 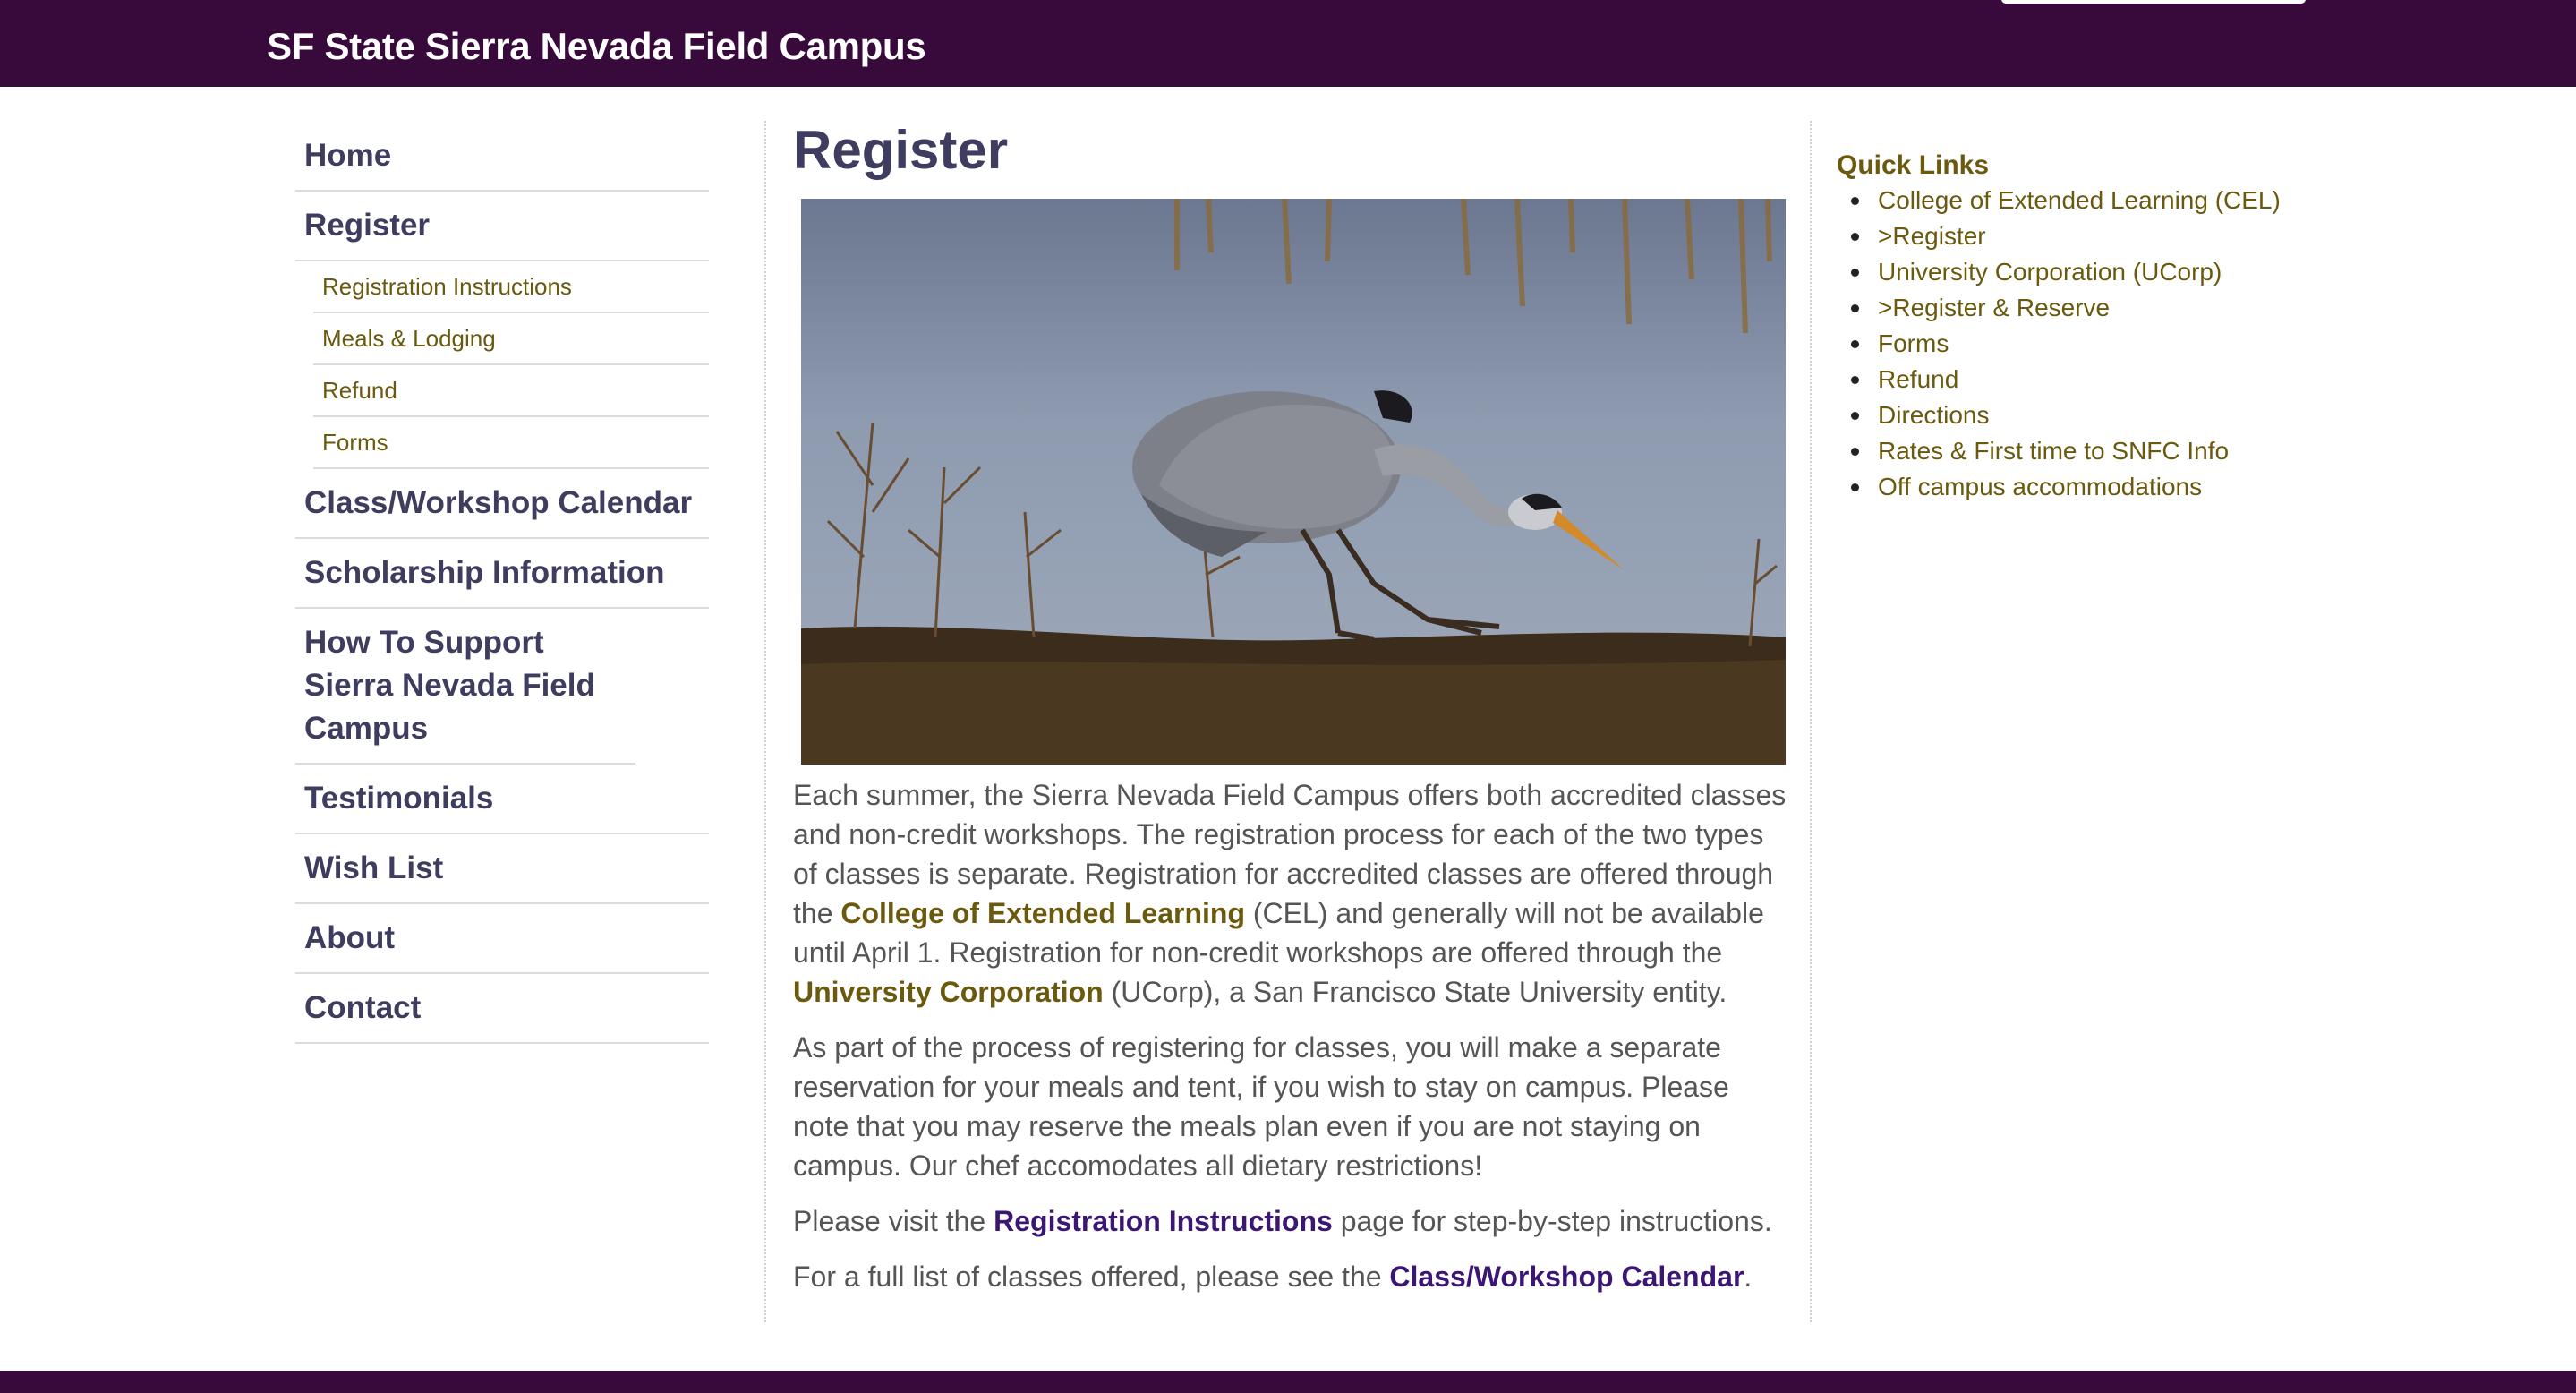 I want to click on nav-item-wish-list: Wish List, so click(x=502, y=869).